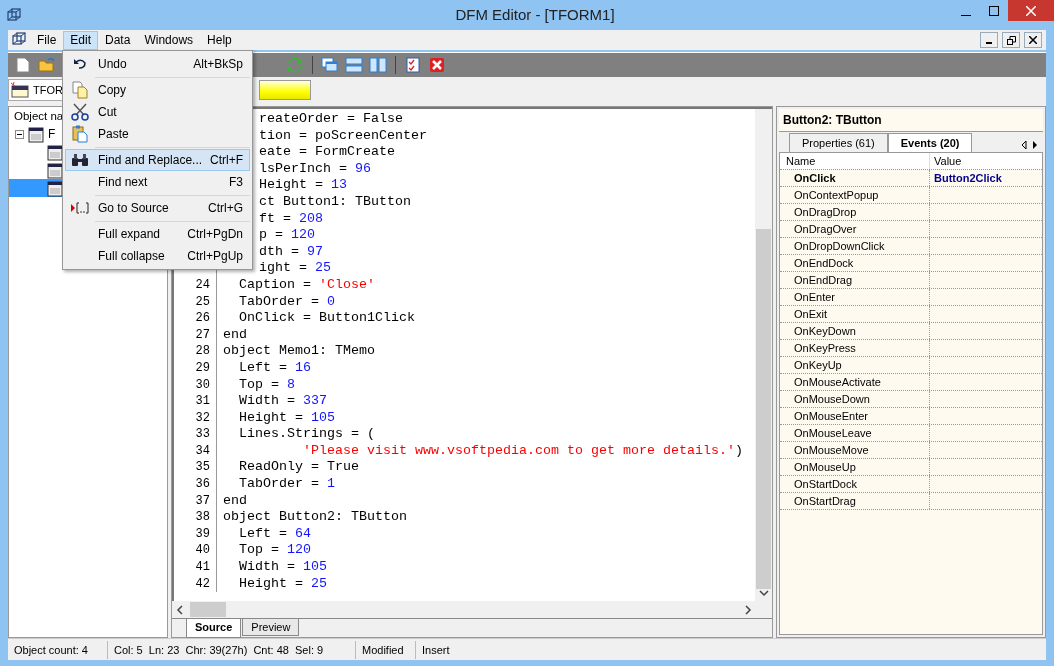 The image size is (1054, 666). What do you see at coordinates (157, 256) in the screenshot?
I see `menu-item: Full collapse Ctrl+PgUp` at bounding box center [157, 256].